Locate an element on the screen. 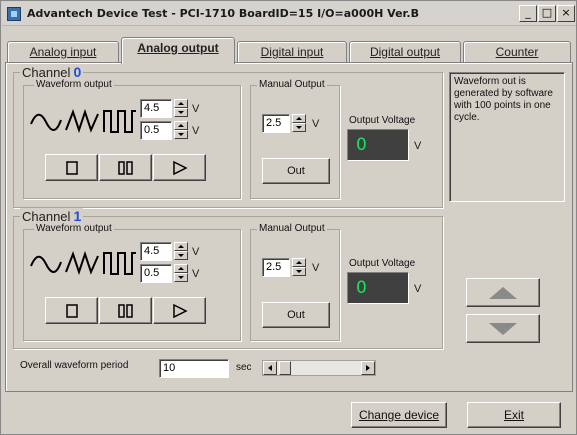  channel-0-low-spinner is located at coordinates (181, 130).